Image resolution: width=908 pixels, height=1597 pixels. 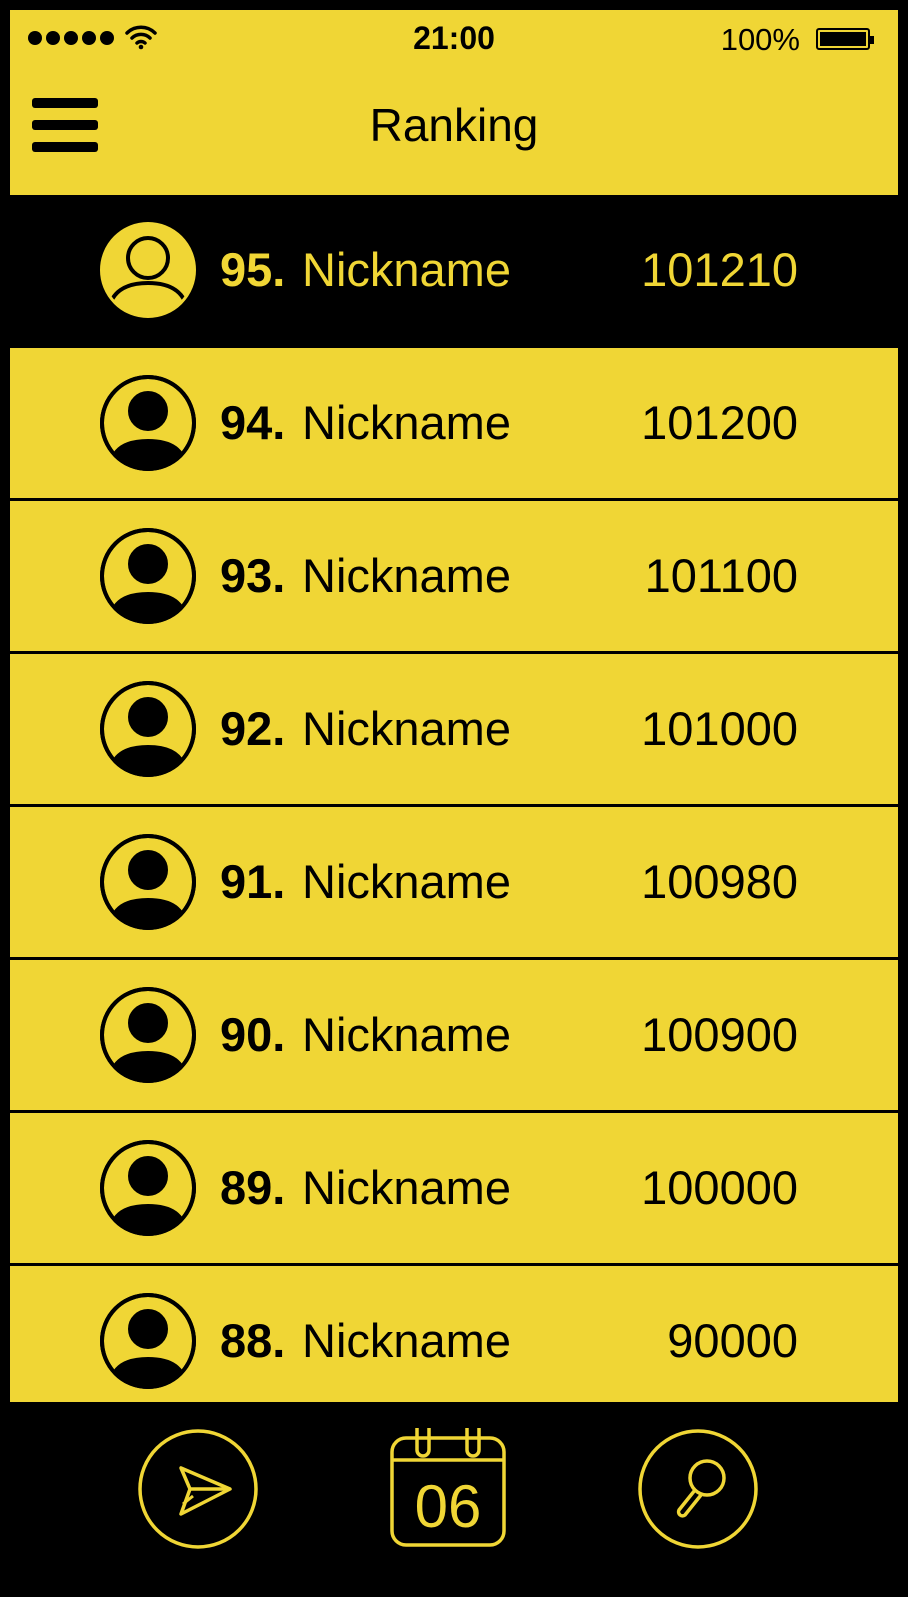 I want to click on status-bar: 21:00 100%, so click(x=454, y=40).